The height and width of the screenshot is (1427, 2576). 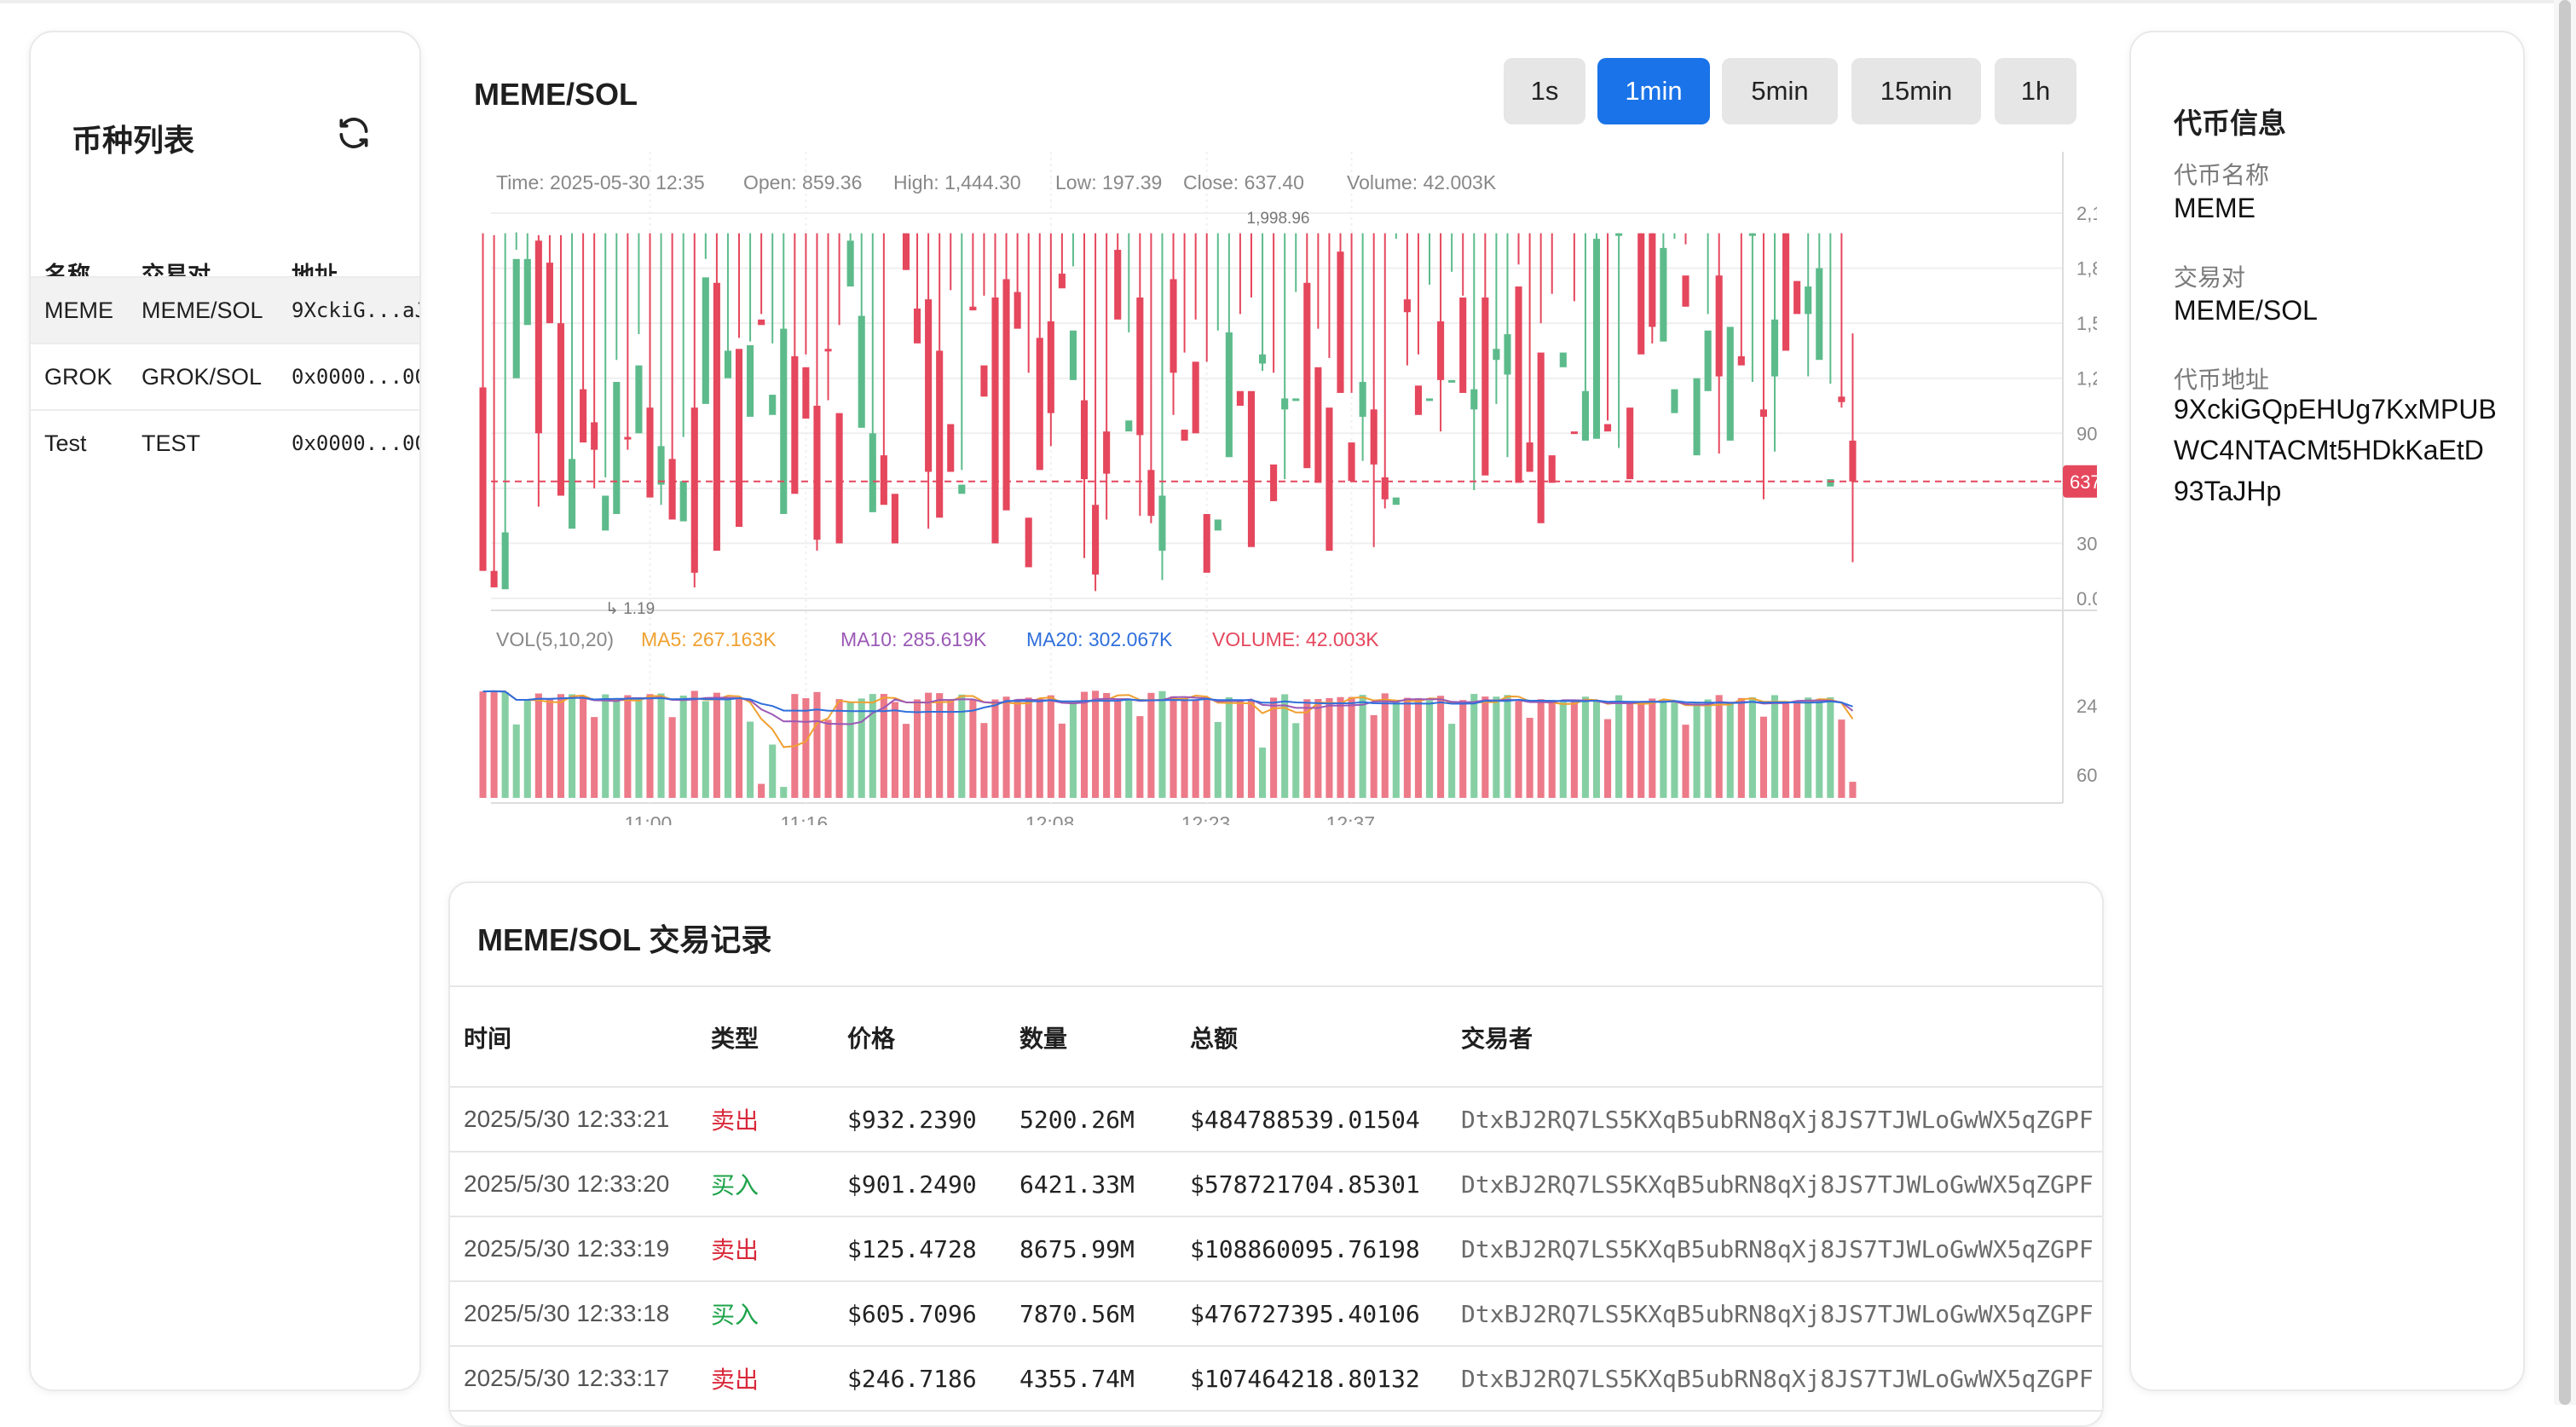 I want to click on col-qty-header: 数量, so click(x=1043, y=1038).